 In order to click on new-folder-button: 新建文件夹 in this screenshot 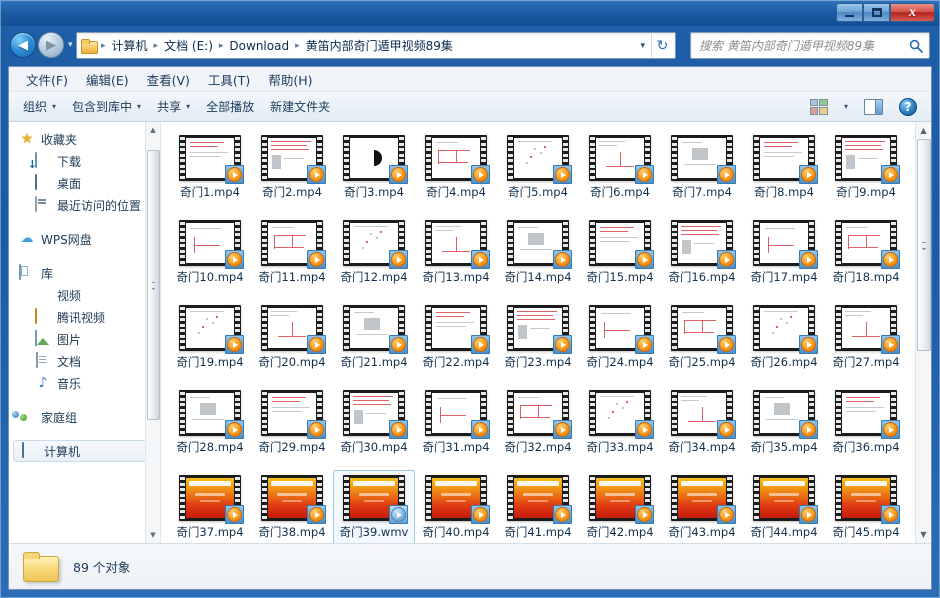, I will do `click(300, 106)`.